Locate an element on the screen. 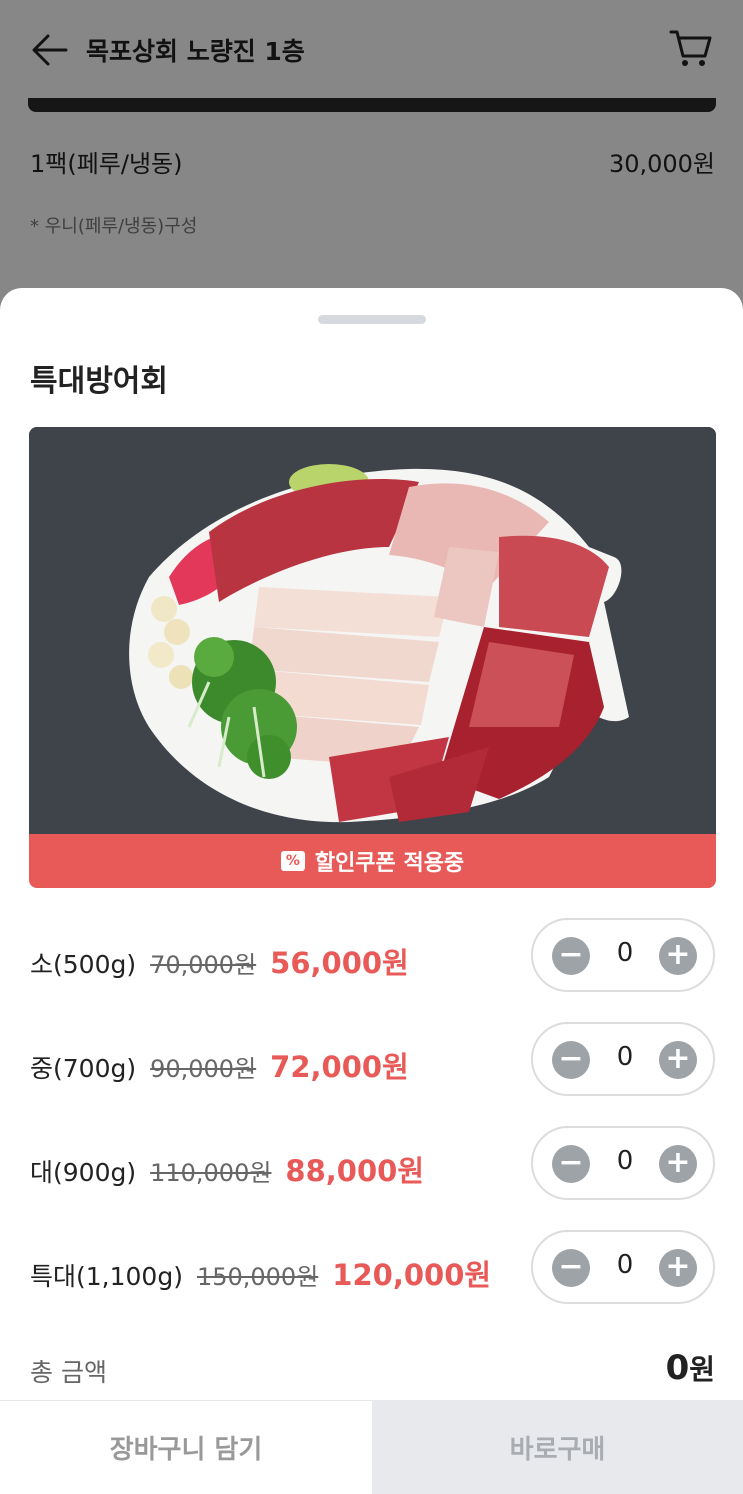  option-sale-price: 72,000원 is located at coordinates (339, 1067).